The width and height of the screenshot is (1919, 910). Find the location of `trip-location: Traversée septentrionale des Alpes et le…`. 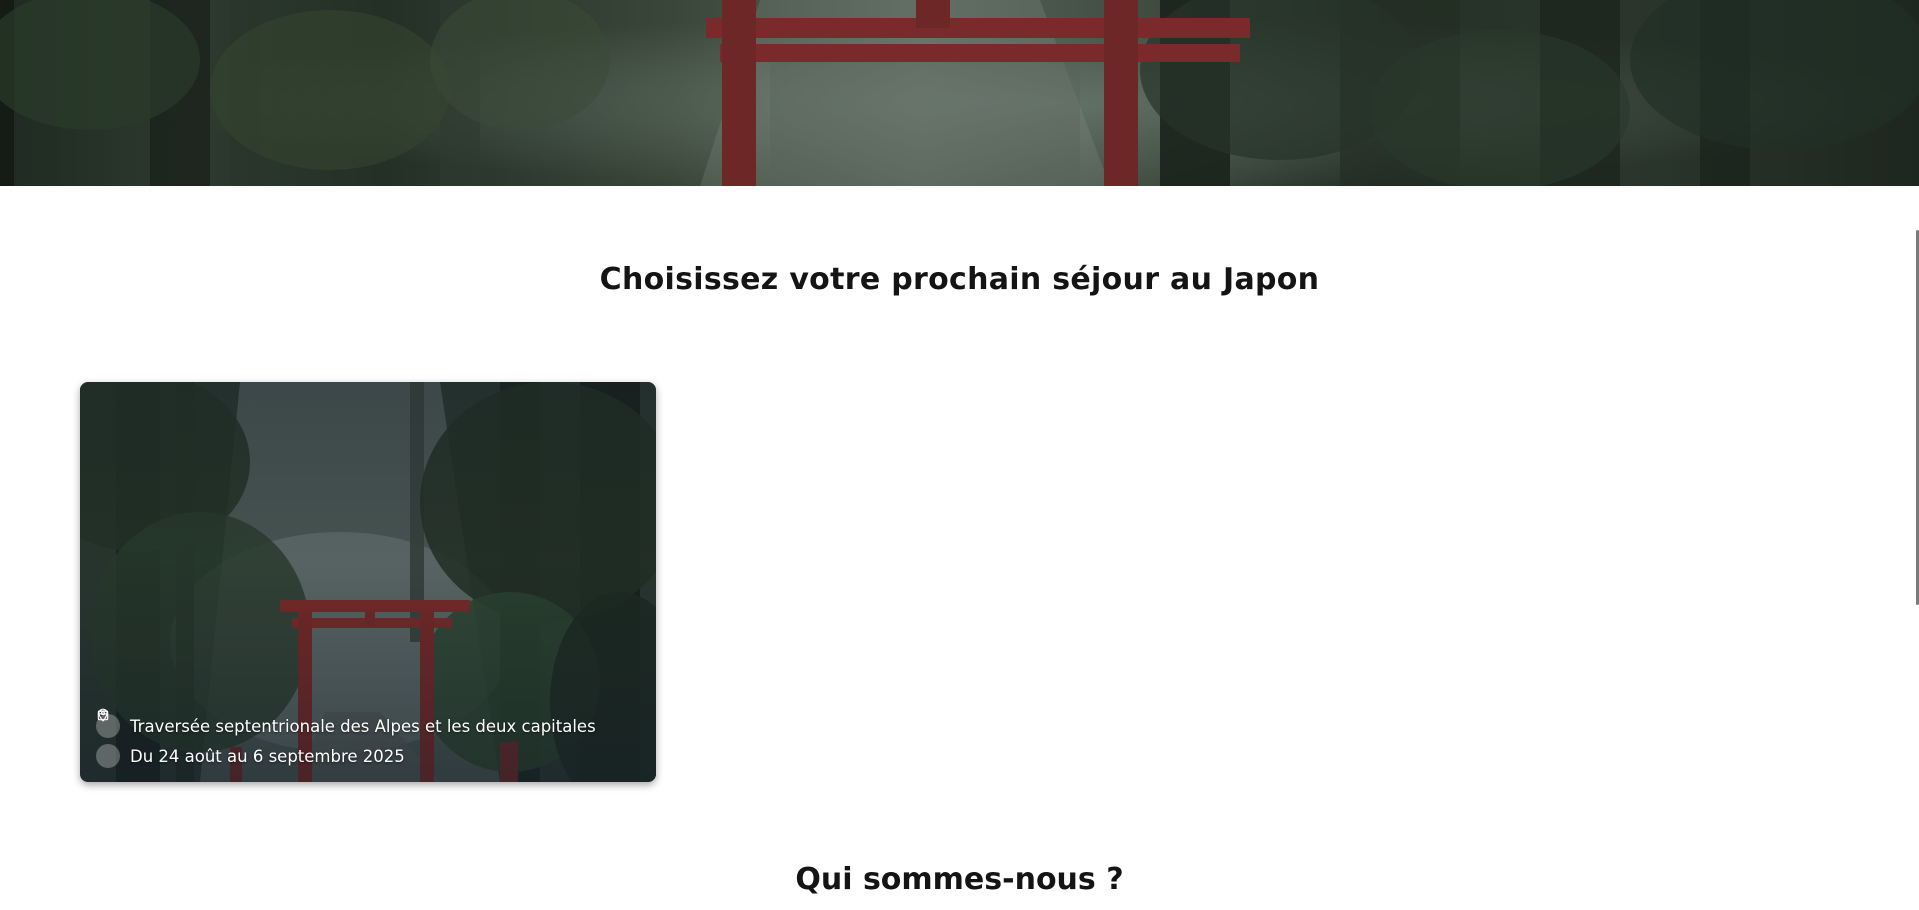

trip-location: Traversée septentrionale des Alpes et le… is located at coordinates (363, 726).